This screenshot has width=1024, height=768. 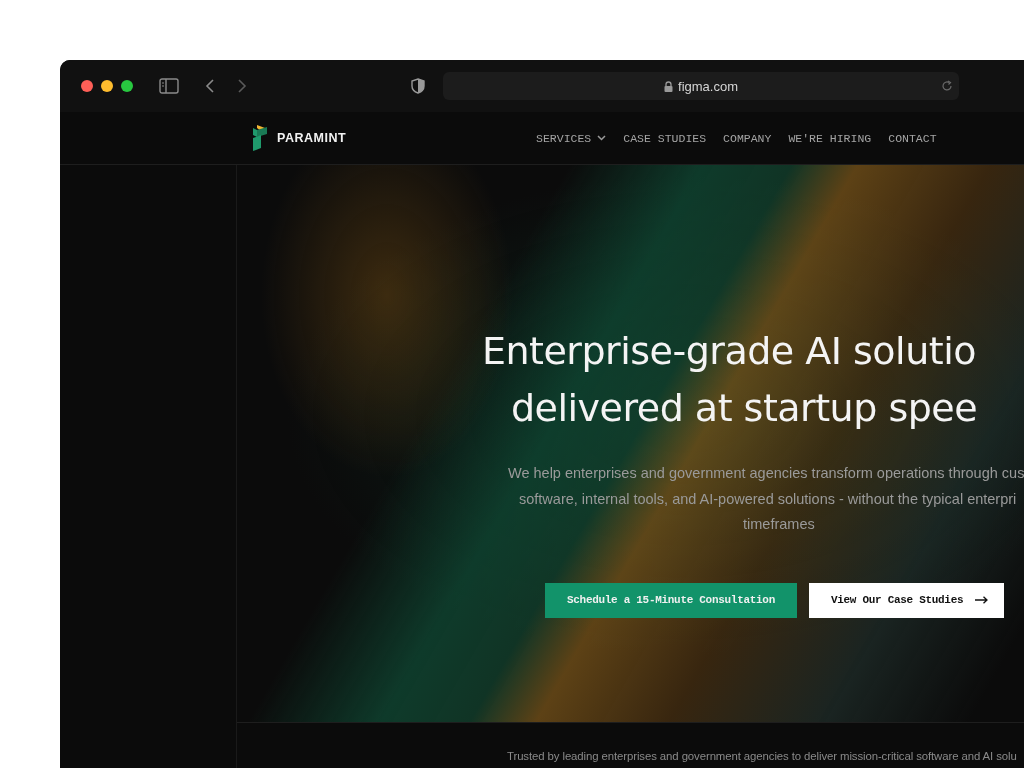 What do you see at coordinates (912, 138) in the screenshot?
I see `nav-link: CONTACT` at bounding box center [912, 138].